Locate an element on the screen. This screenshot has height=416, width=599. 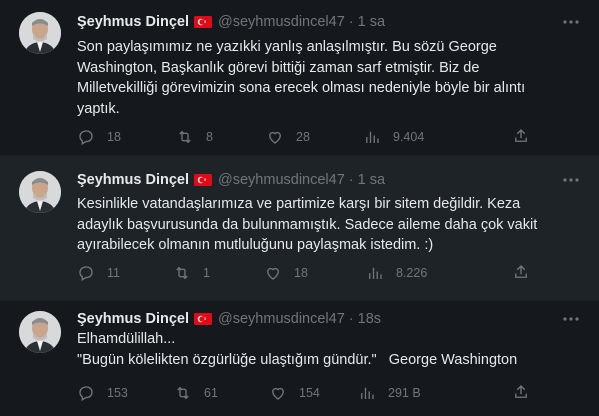
tweet-header: Şeyhmus Dinçel @seyhmusdincel47 · 18s is located at coordinates (229, 319).